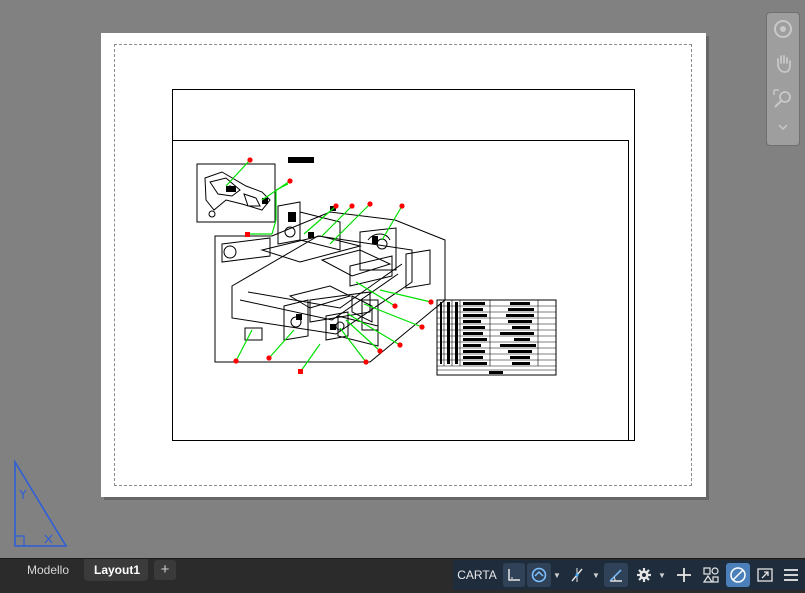 This screenshot has height=593, width=805. I want to click on gear-icon, so click(644, 575).